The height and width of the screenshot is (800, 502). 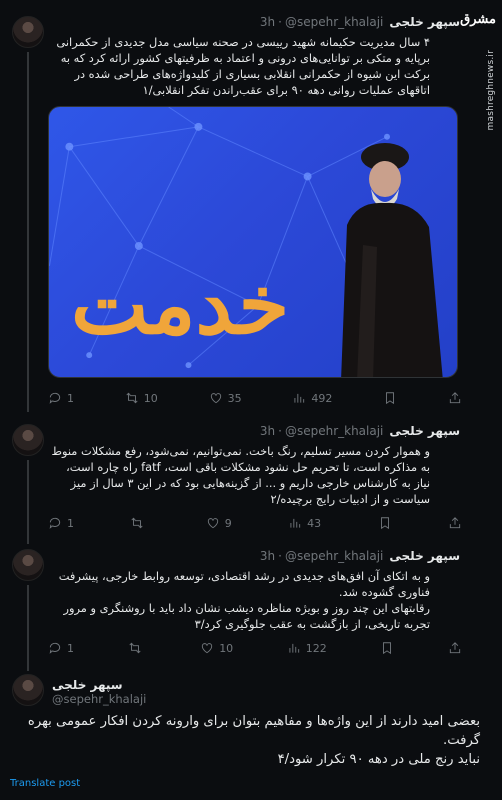 I want to click on site-watermark: مشرق mashreghnews.ir, so click(x=480, y=67).